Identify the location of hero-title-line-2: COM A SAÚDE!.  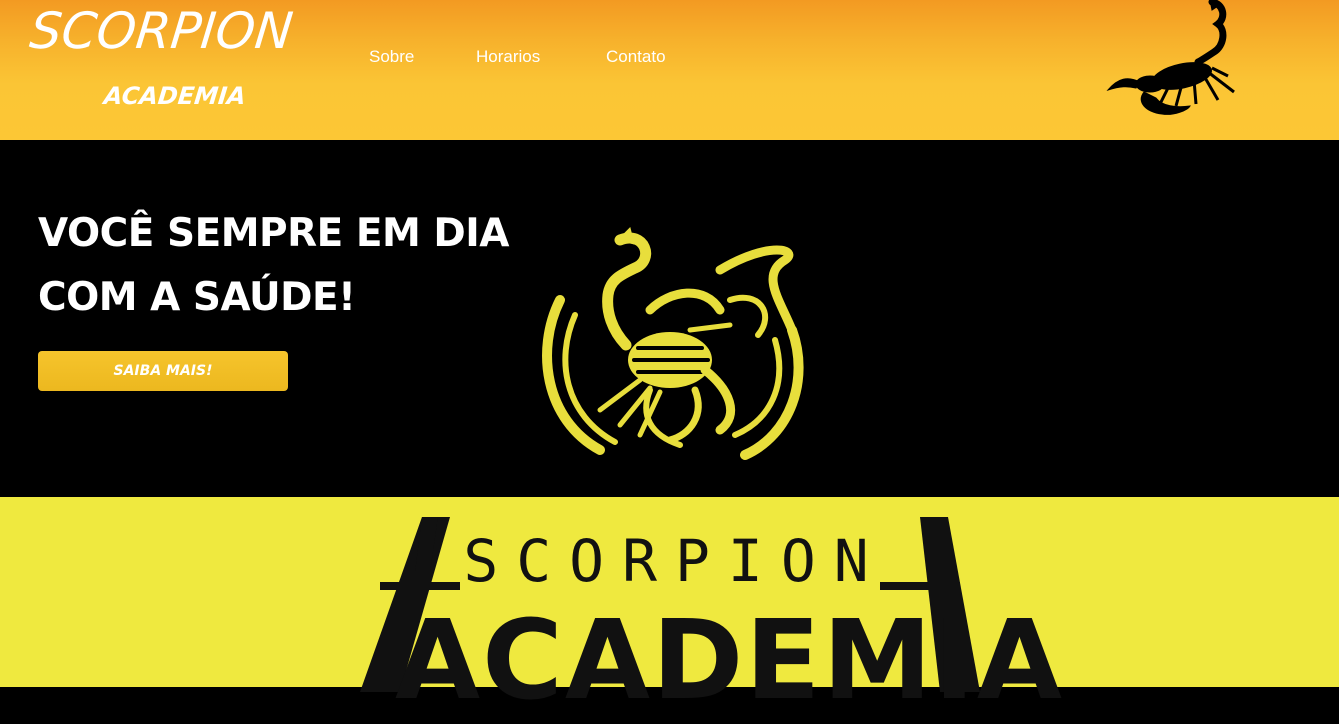
(197, 297).